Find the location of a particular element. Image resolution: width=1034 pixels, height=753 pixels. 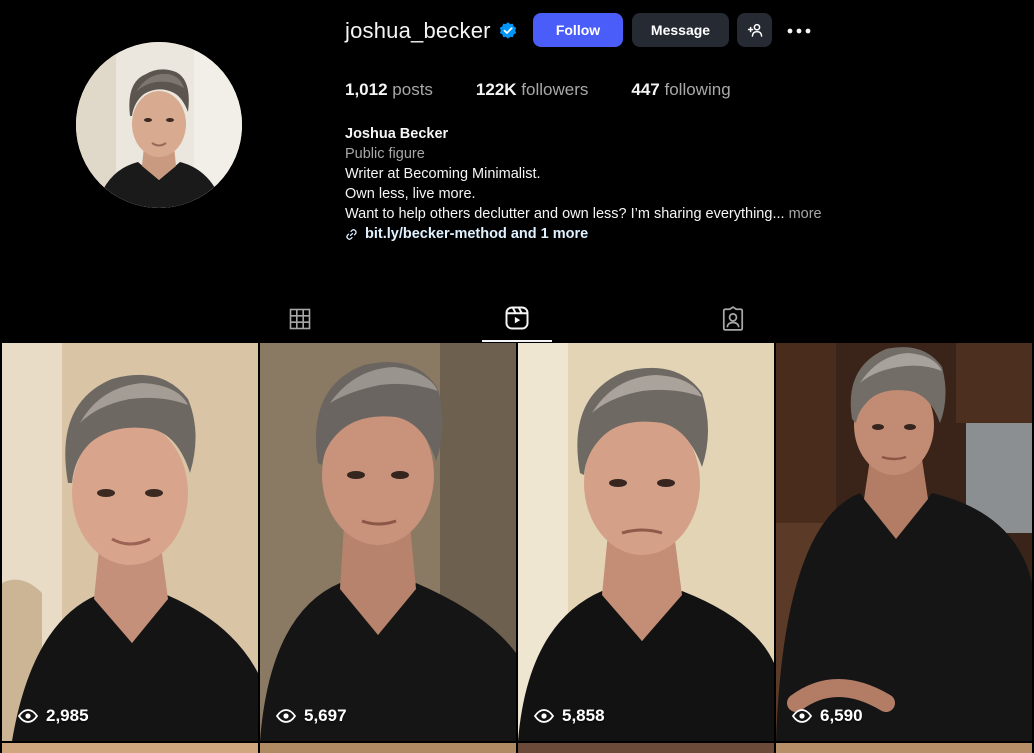

posts-count-value: 1,012 is located at coordinates (366, 89).